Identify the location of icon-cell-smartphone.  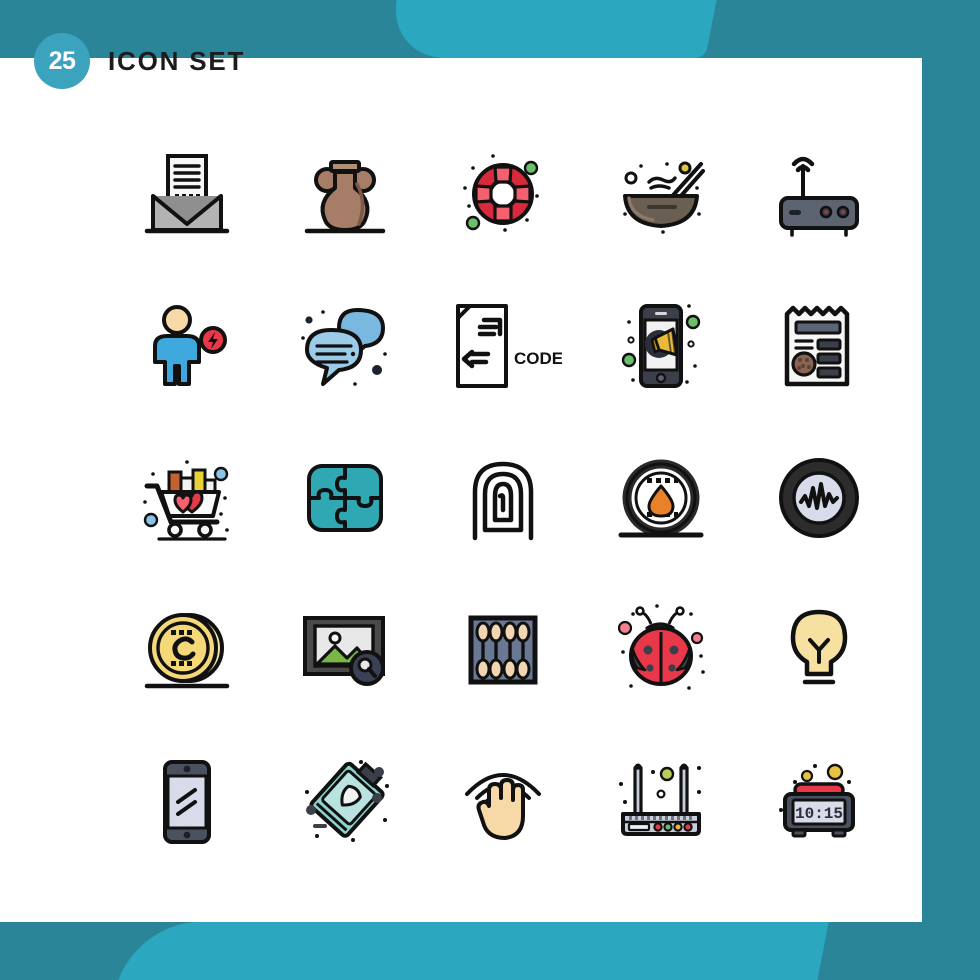
(187, 802).